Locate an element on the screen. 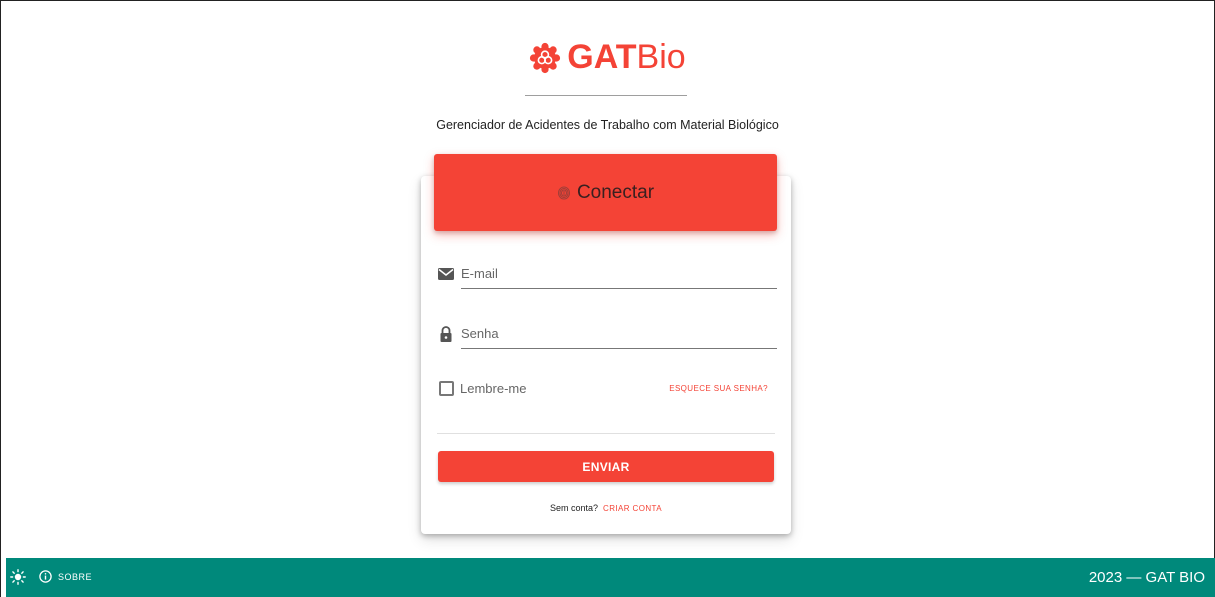 This screenshot has height=597, width=1215. signup-row: Sem conta? CRIAR CONTA is located at coordinates (606, 508).